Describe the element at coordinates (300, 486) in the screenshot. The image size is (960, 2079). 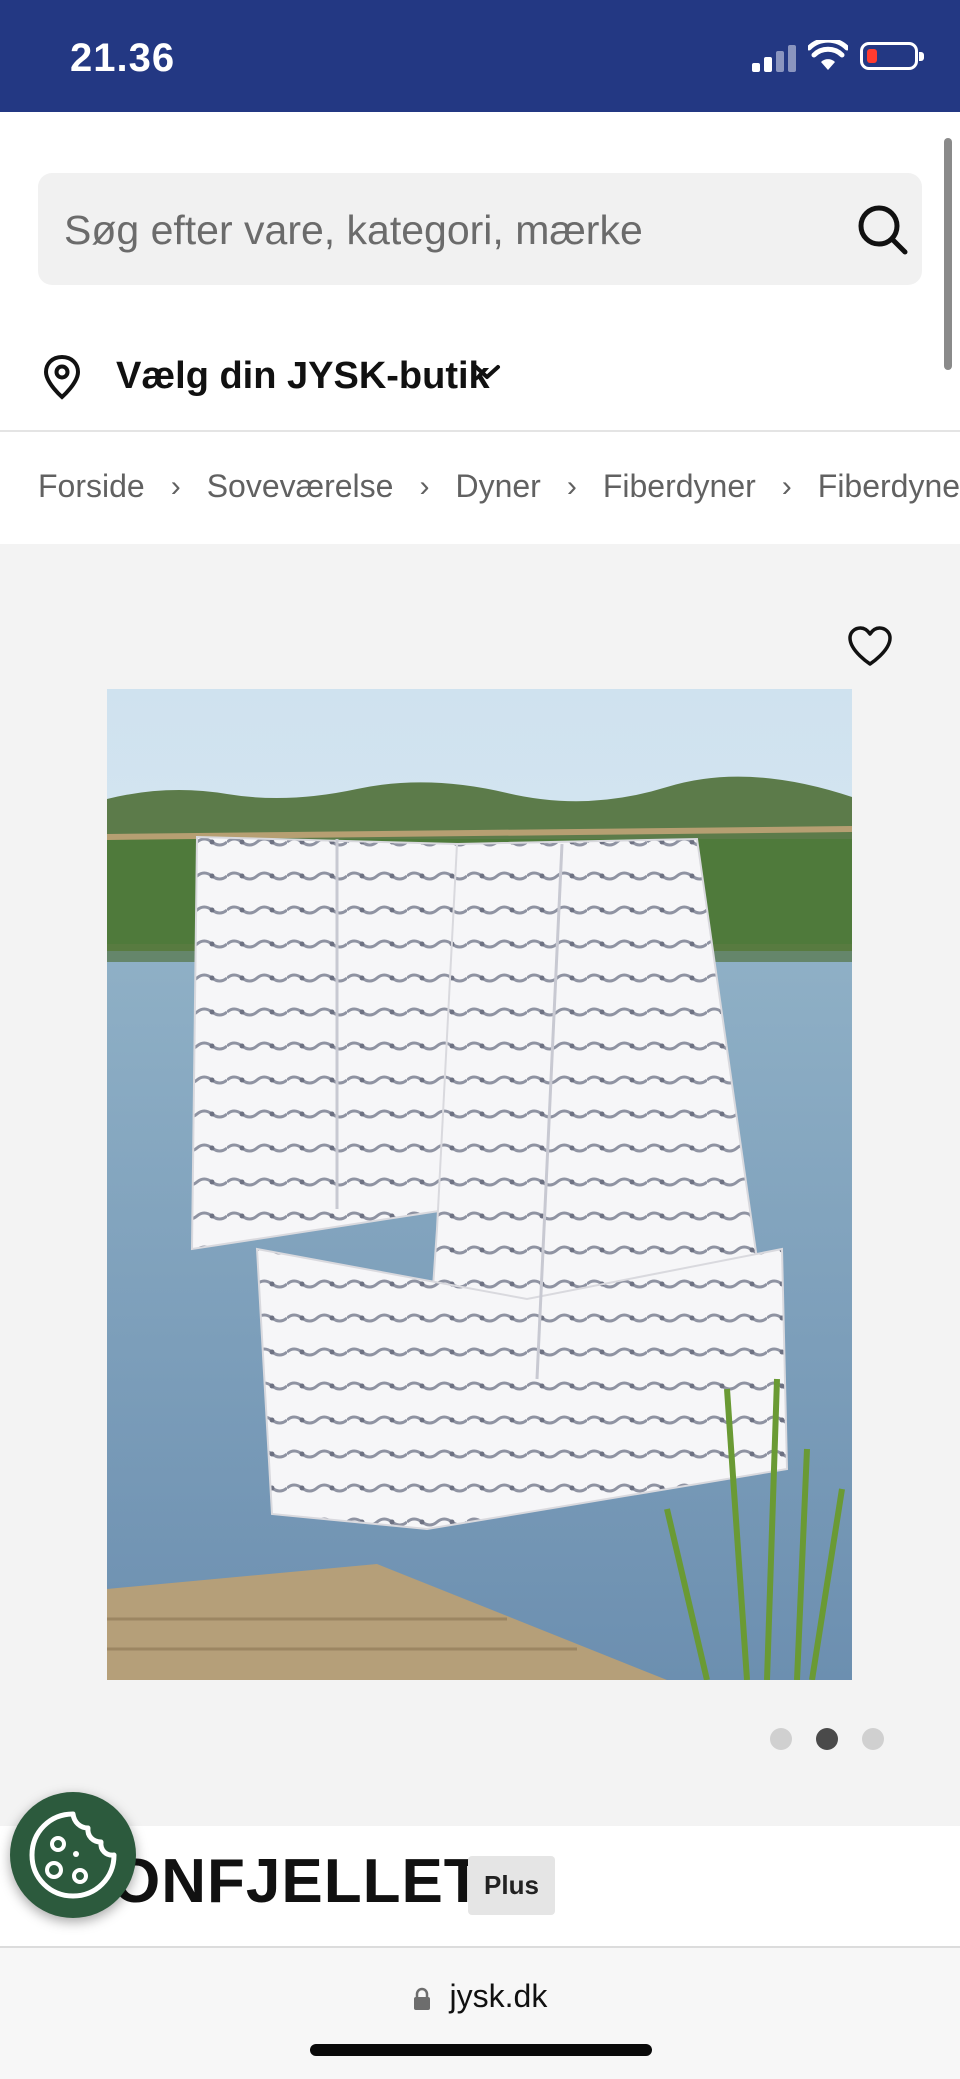
I see `breadcrumb-item-sovevaerelse: Soveværelse` at that location.